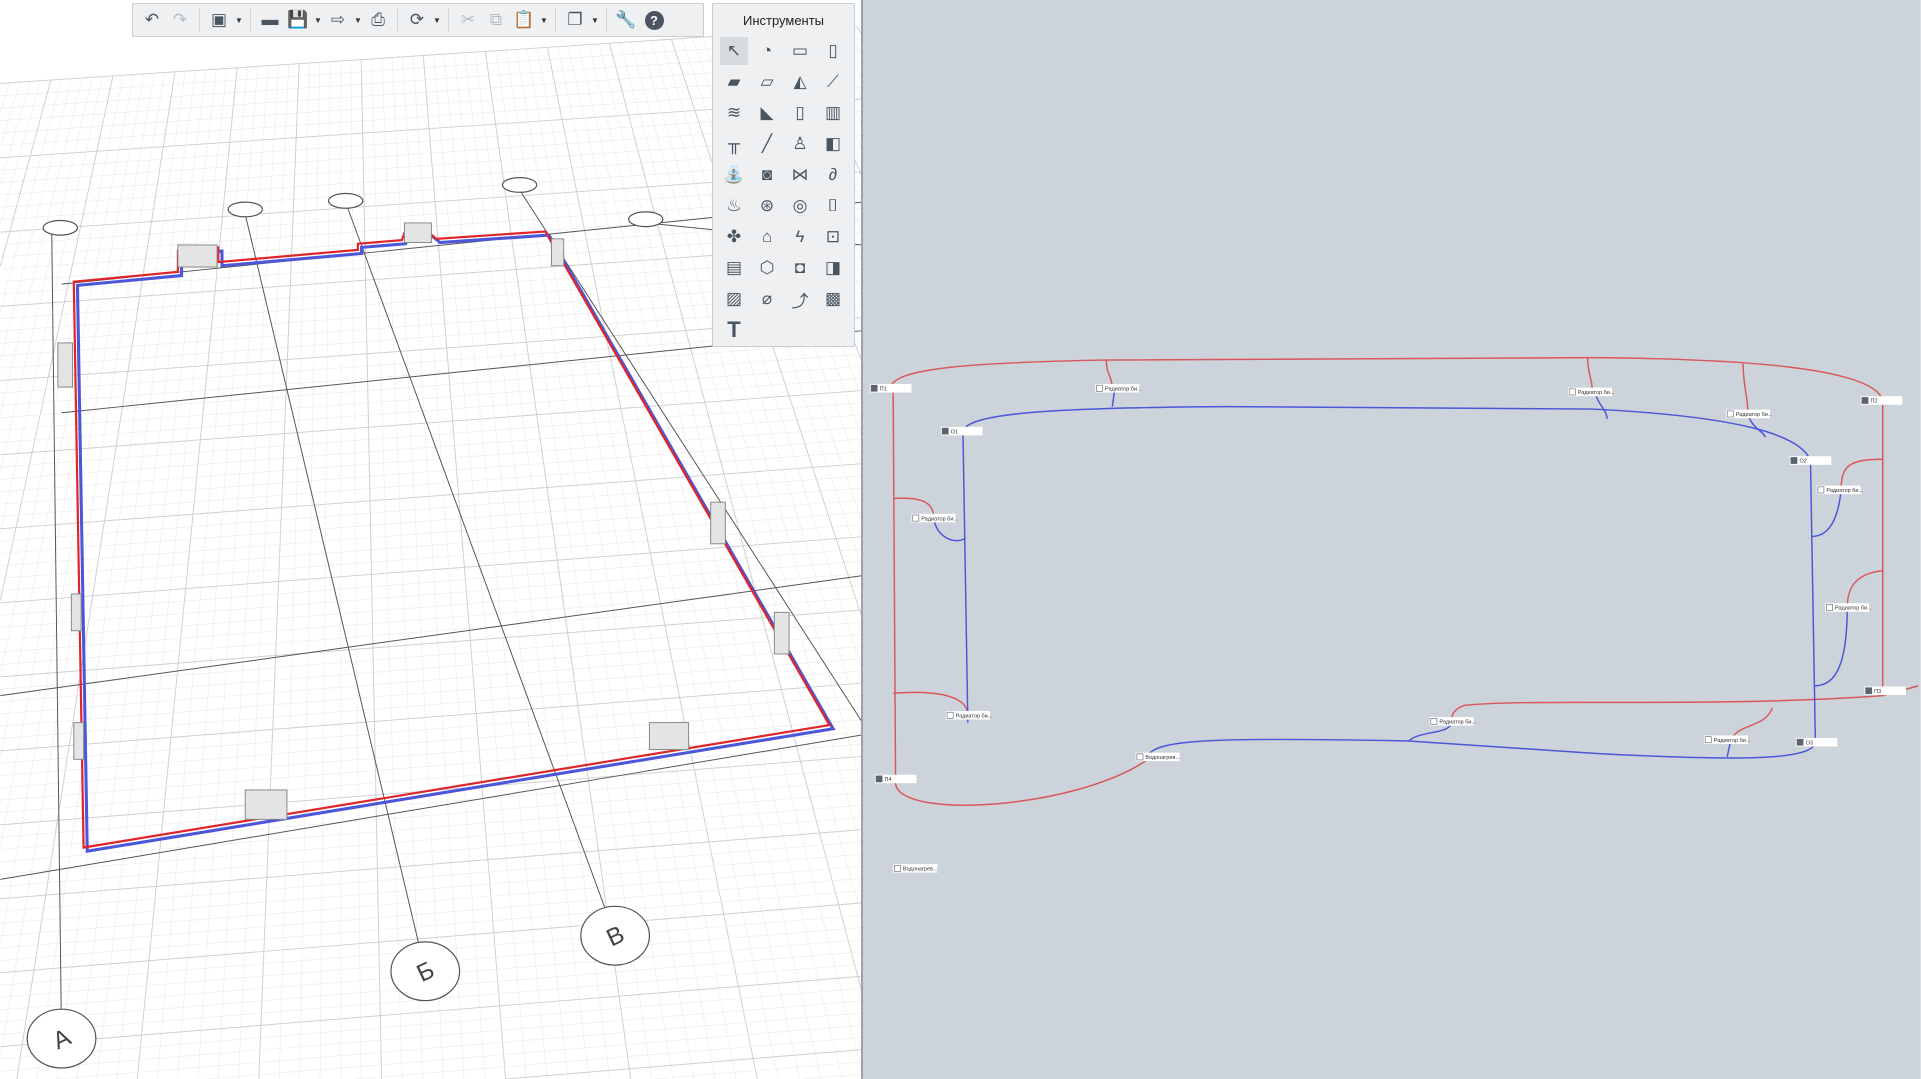 The image size is (1921, 1079). Describe the element at coordinates (654, 20) in the screenshot. I see `help-button: ?` at that location.